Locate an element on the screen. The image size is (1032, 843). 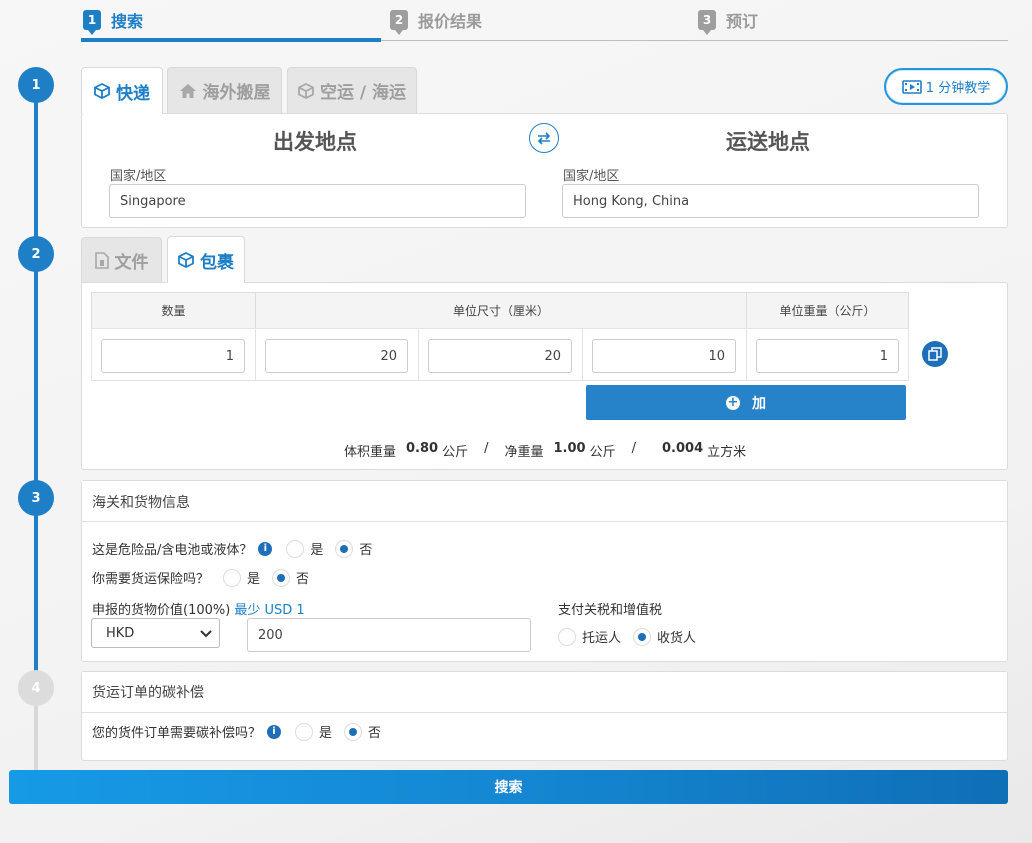
step-booking: 3 预订 is located at coordinates (728, 21).